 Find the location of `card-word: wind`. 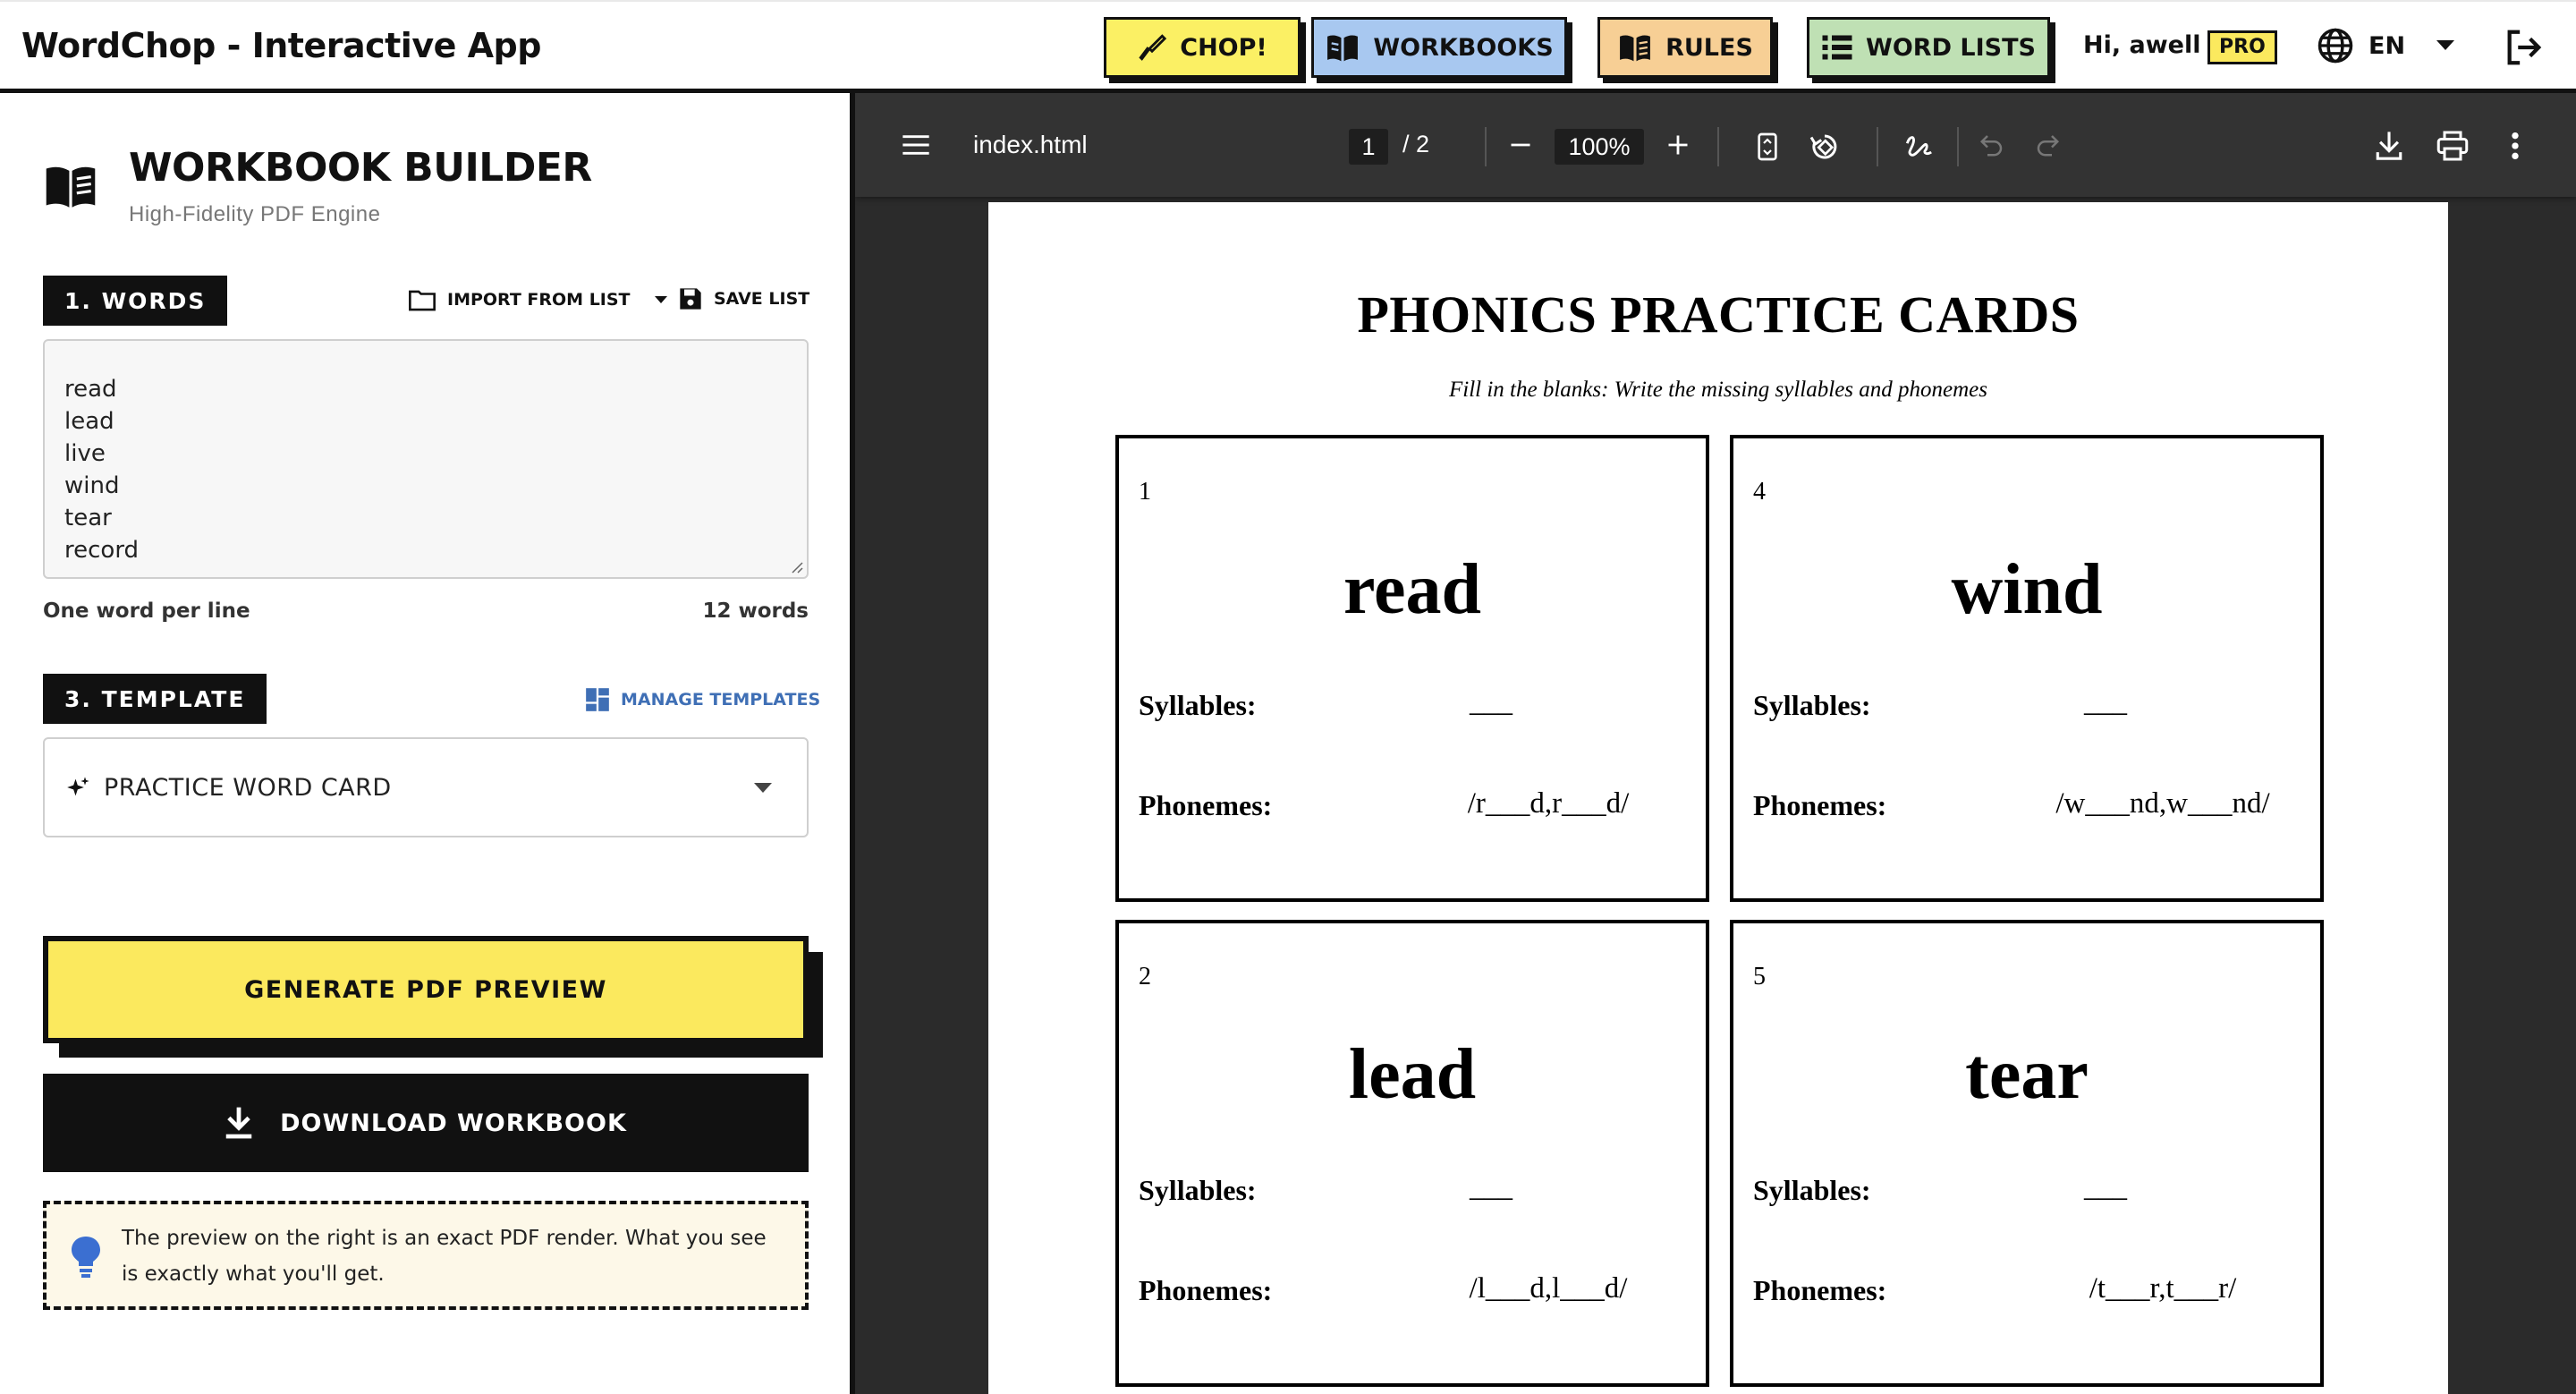

card-word: wind is located at coordinates (2027, 589).